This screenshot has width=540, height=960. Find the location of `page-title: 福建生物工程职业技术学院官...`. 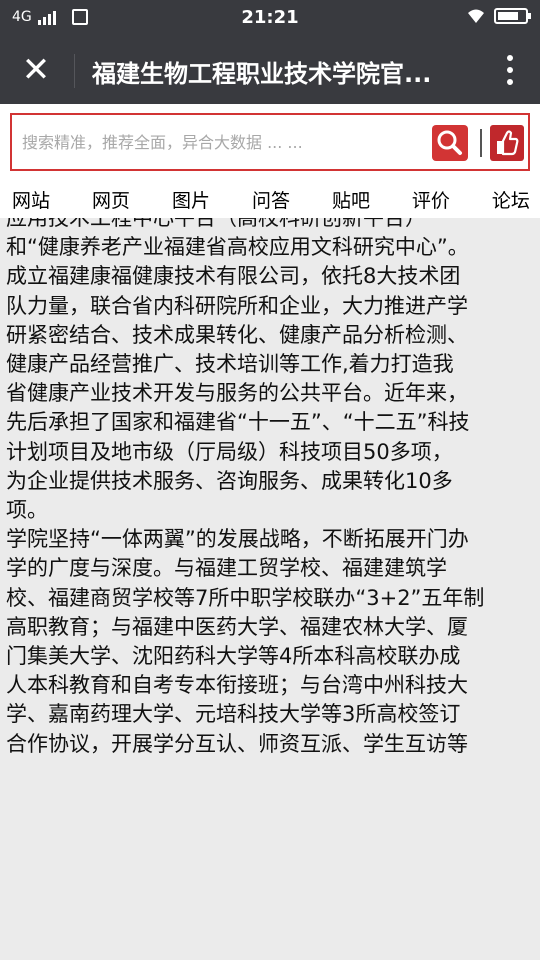

page-title: 福建生物工程职业技术学院官... is located at coordinates (262, 74).